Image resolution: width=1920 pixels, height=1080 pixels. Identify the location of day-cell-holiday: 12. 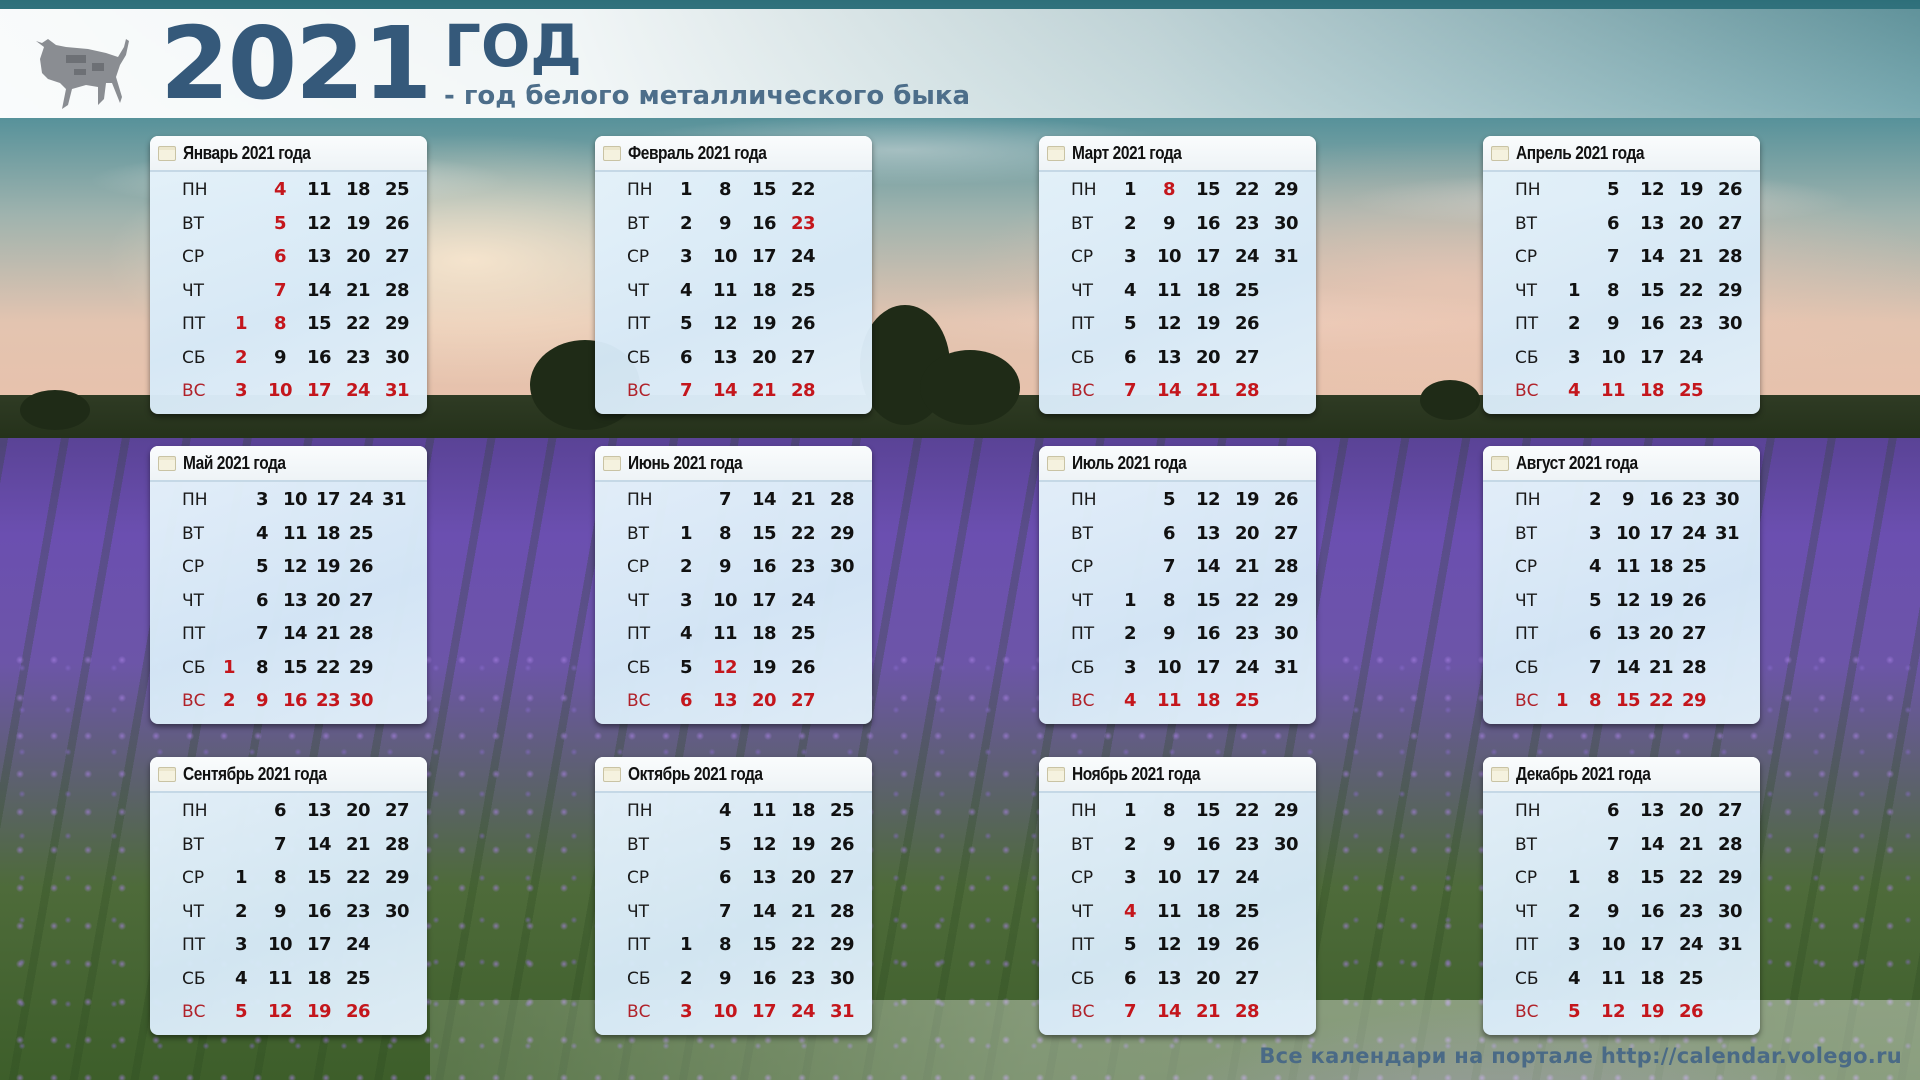
(725, 667).